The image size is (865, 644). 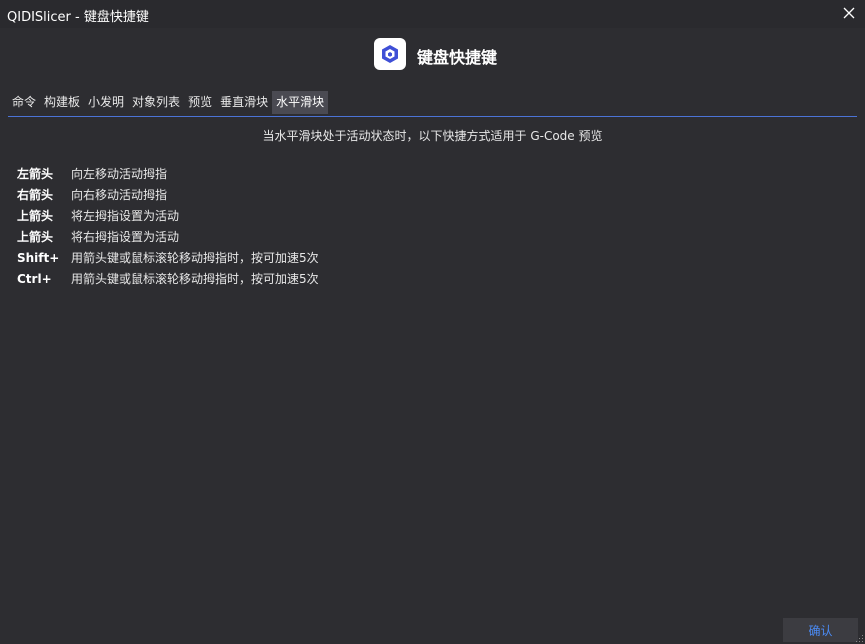 I want to click on section-description: 当水平滑块处于活动状态时，以下快捷方式适用于 G-Code 预览, so click(x=432, y=136).